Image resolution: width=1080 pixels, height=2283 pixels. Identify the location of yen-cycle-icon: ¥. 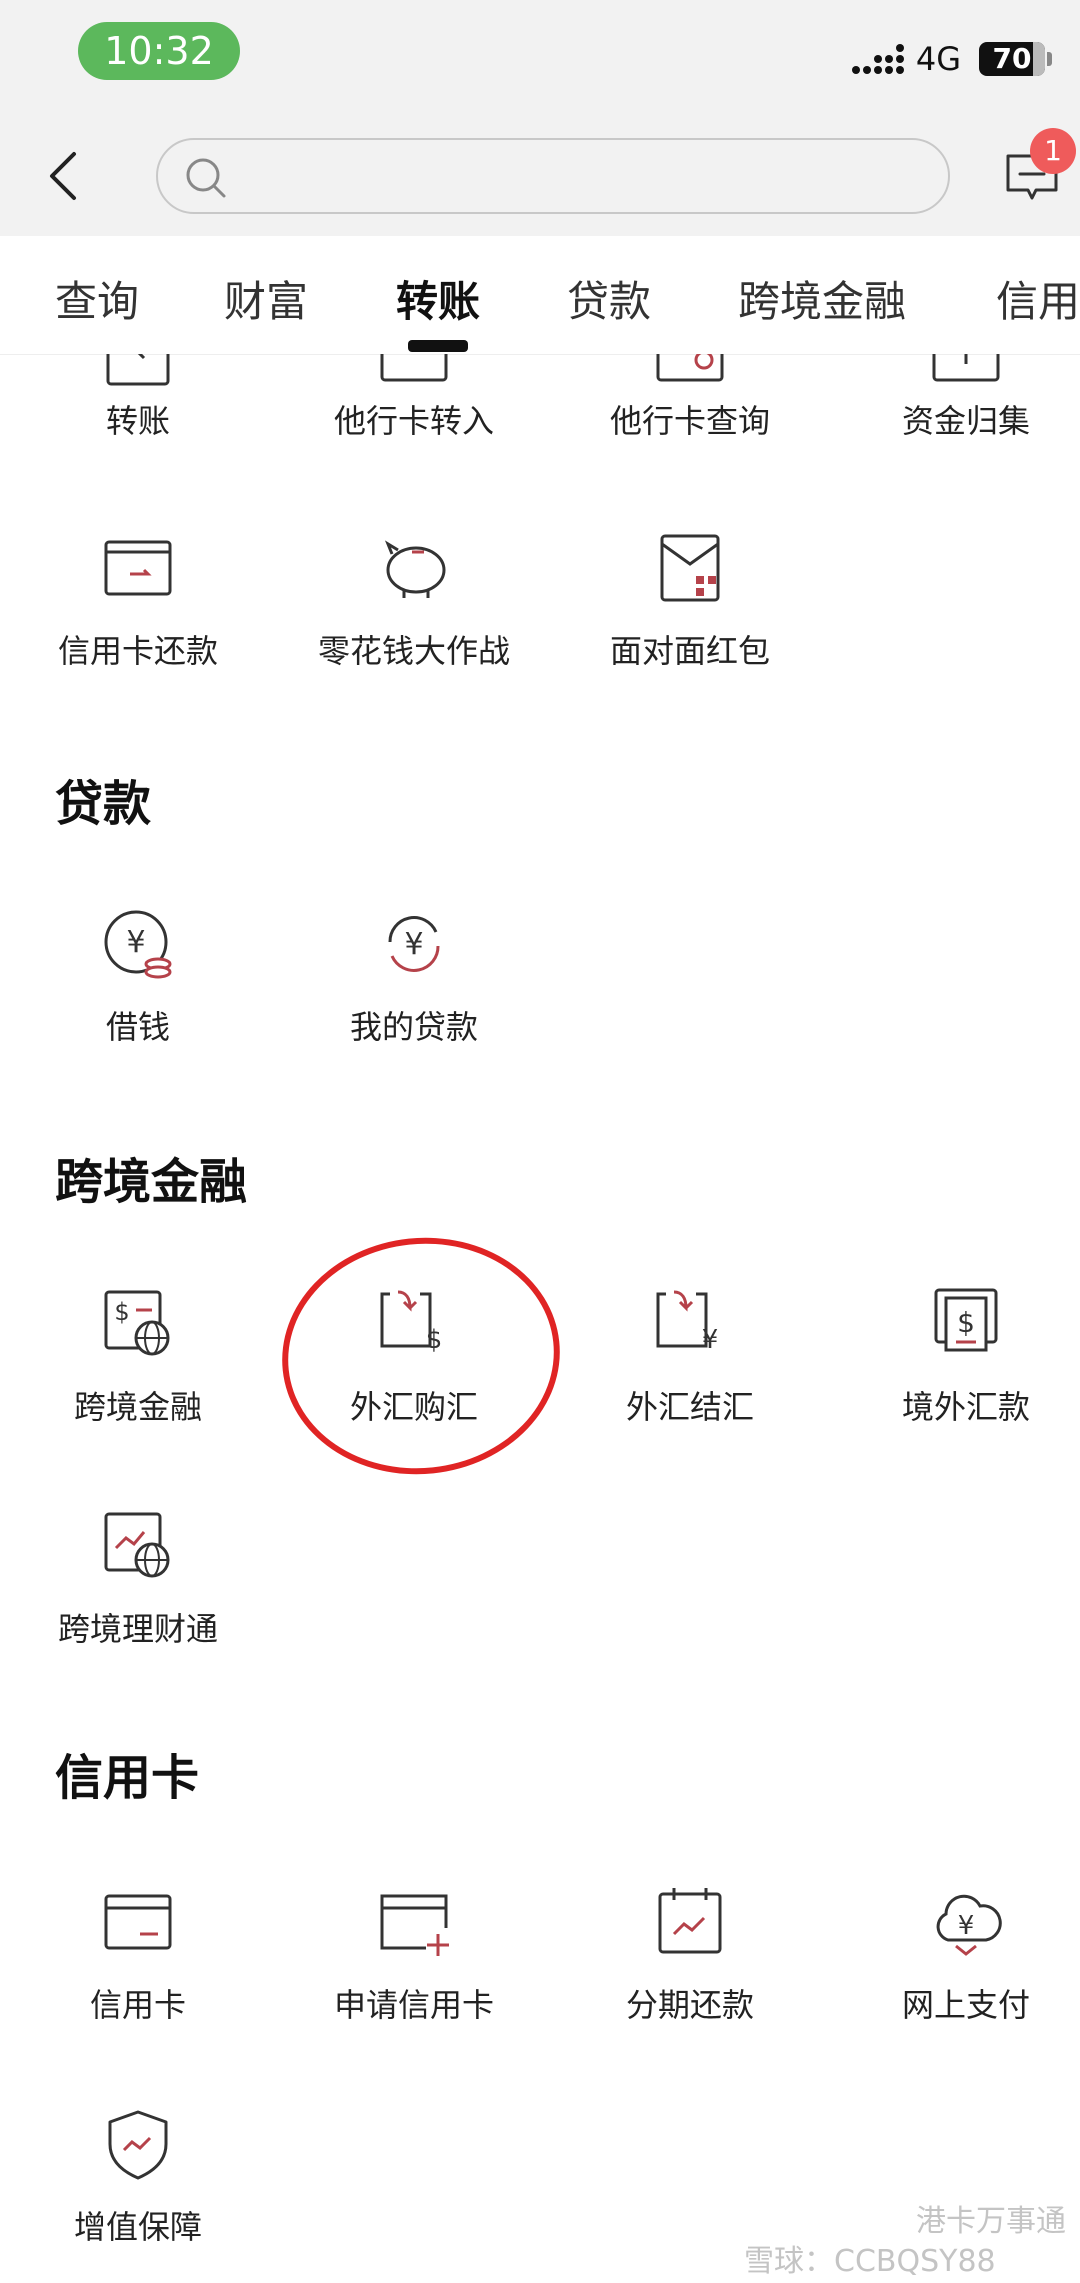
(414, 944).